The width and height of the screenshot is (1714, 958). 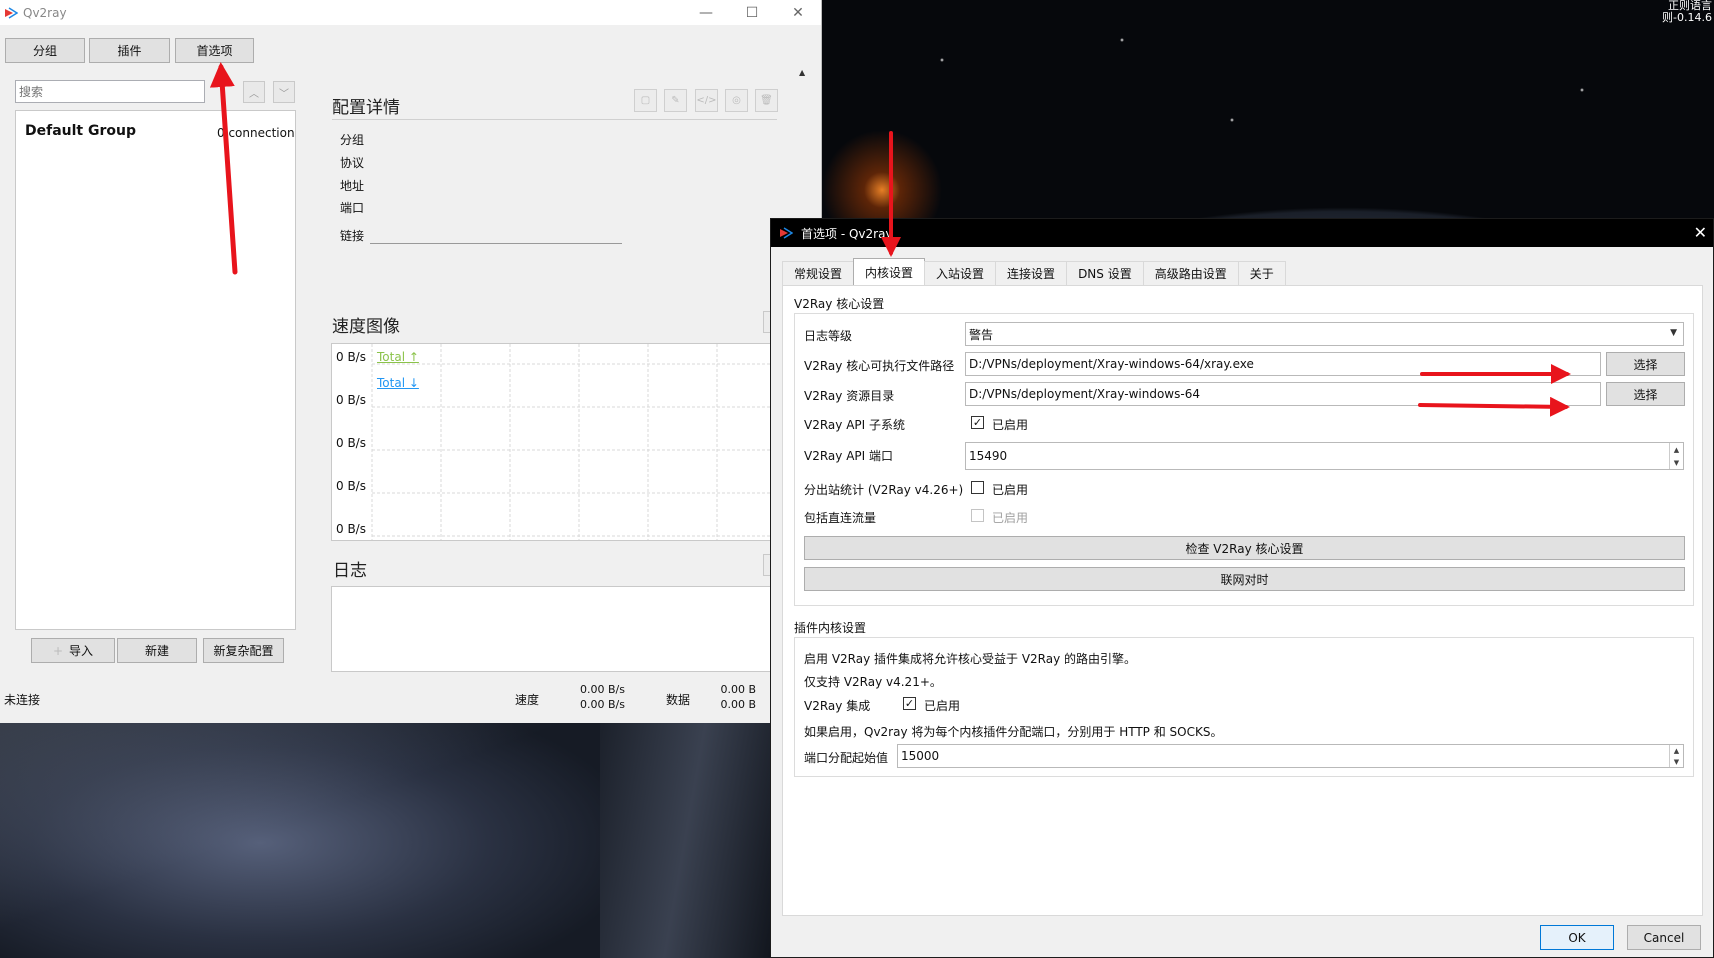 What do you see at coordinates (1283, 394) in the screenshot?
I see `asset-dir-input: D:/VPNs/deployment/Xray-windows-64` at bounding box center [1283, 394].